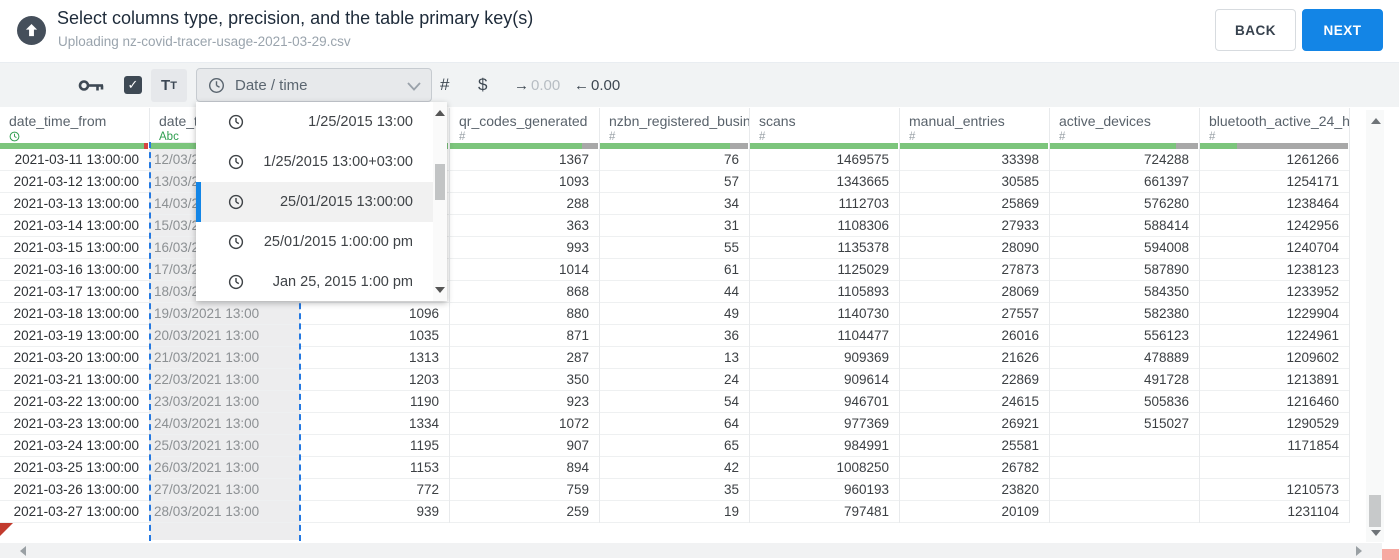 The height and width of the screenshot is (560, 1399). What do you see at coordinates (974, 512) in the screenshot?
I see `table-cell: 20109` at bounding box center [974, 512].